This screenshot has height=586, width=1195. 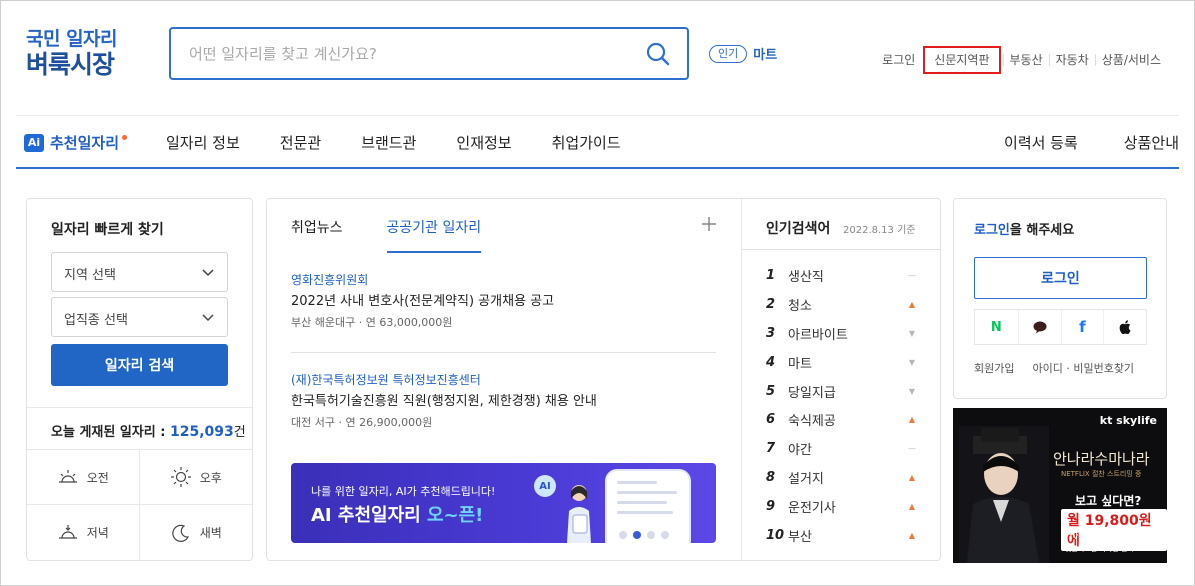 I want to click on search-box, so click(x=429, y=53).